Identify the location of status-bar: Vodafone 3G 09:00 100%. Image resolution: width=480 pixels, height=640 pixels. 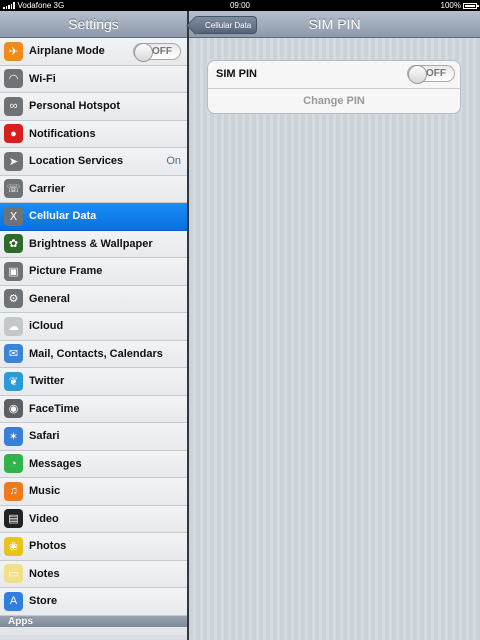
(240, 5).